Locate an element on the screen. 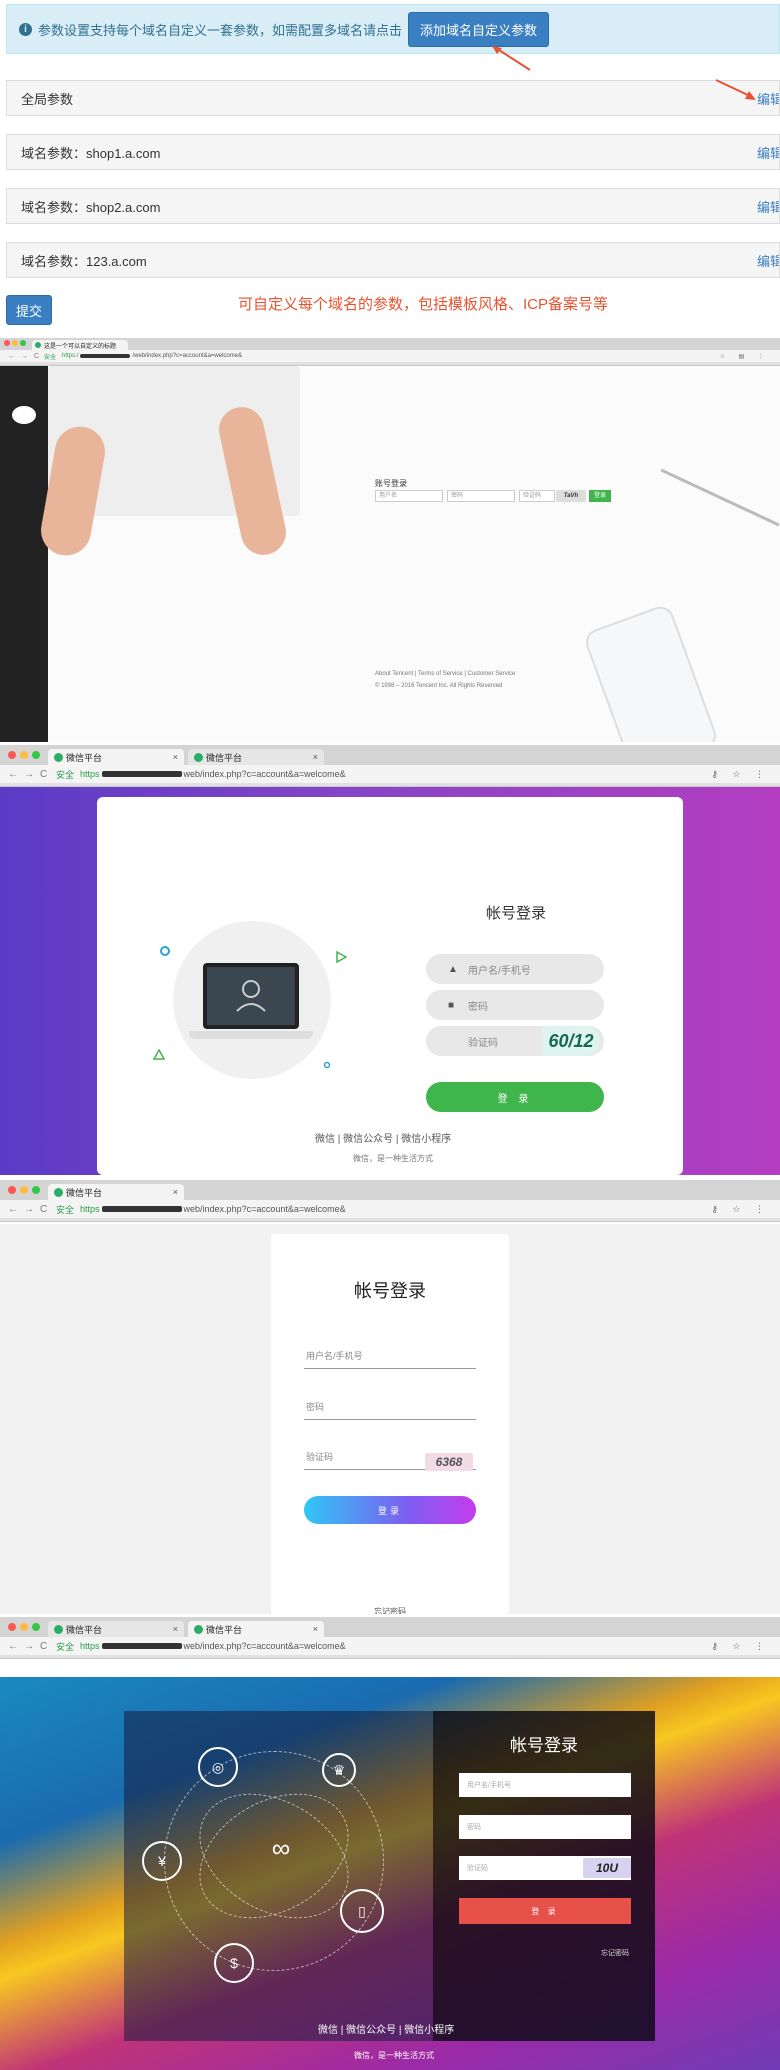 Image resolution: width=780 pixels, height=2070 pixels. tab-label: 这是一个可以自定义的标题 is located at coordinates (80, 346).